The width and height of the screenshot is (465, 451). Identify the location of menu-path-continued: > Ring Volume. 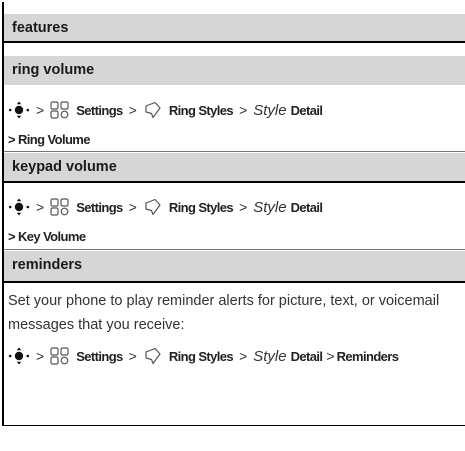
(49, 139).